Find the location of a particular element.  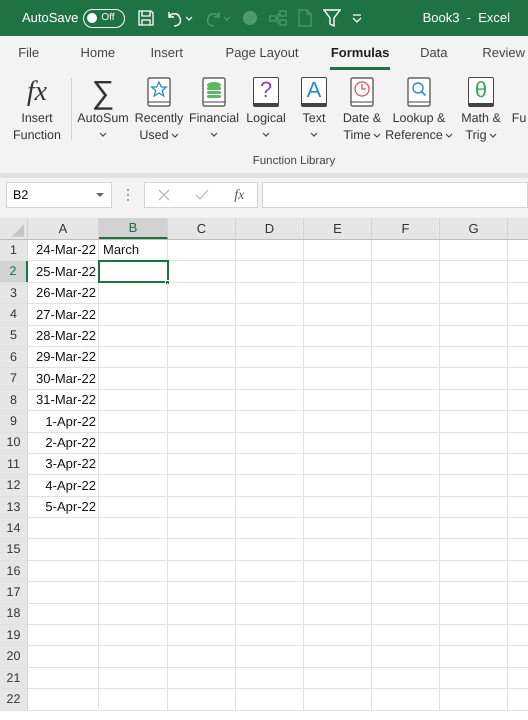

diagram-icon is located at coordinates (278, 18).